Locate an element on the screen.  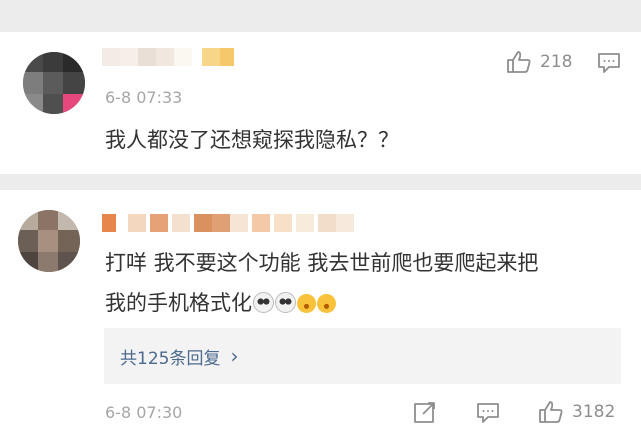
comment-time: 6-8 07:33 is located at coordinates (144, 97).